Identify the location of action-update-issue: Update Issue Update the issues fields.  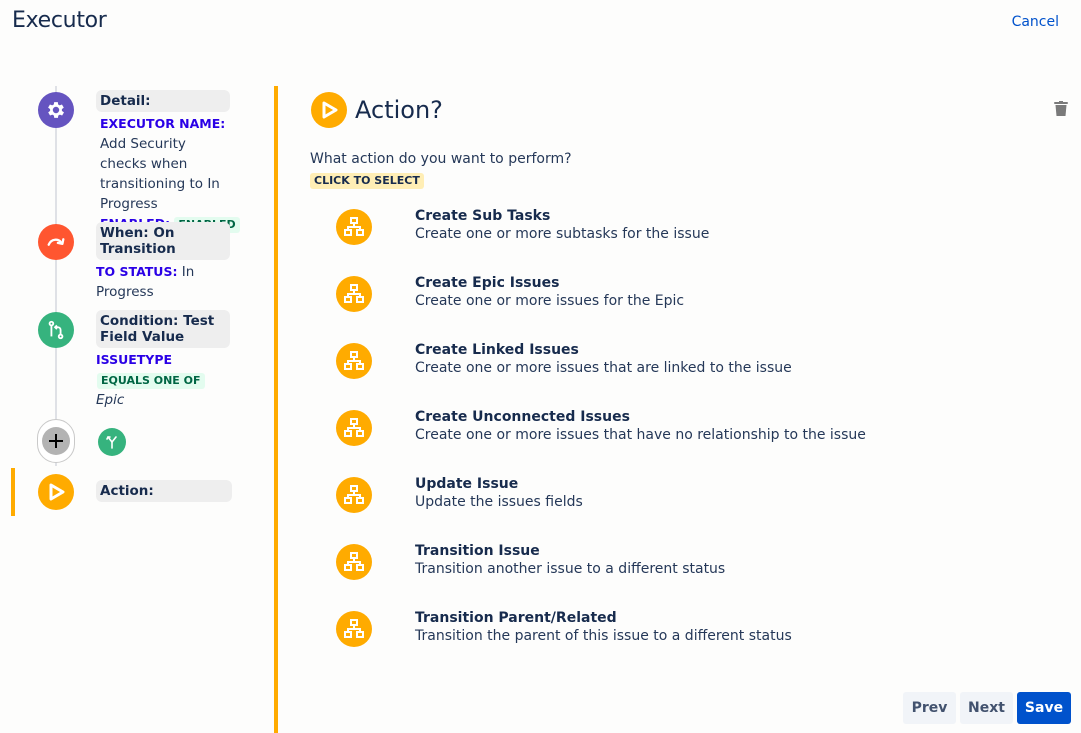
(636, 508).